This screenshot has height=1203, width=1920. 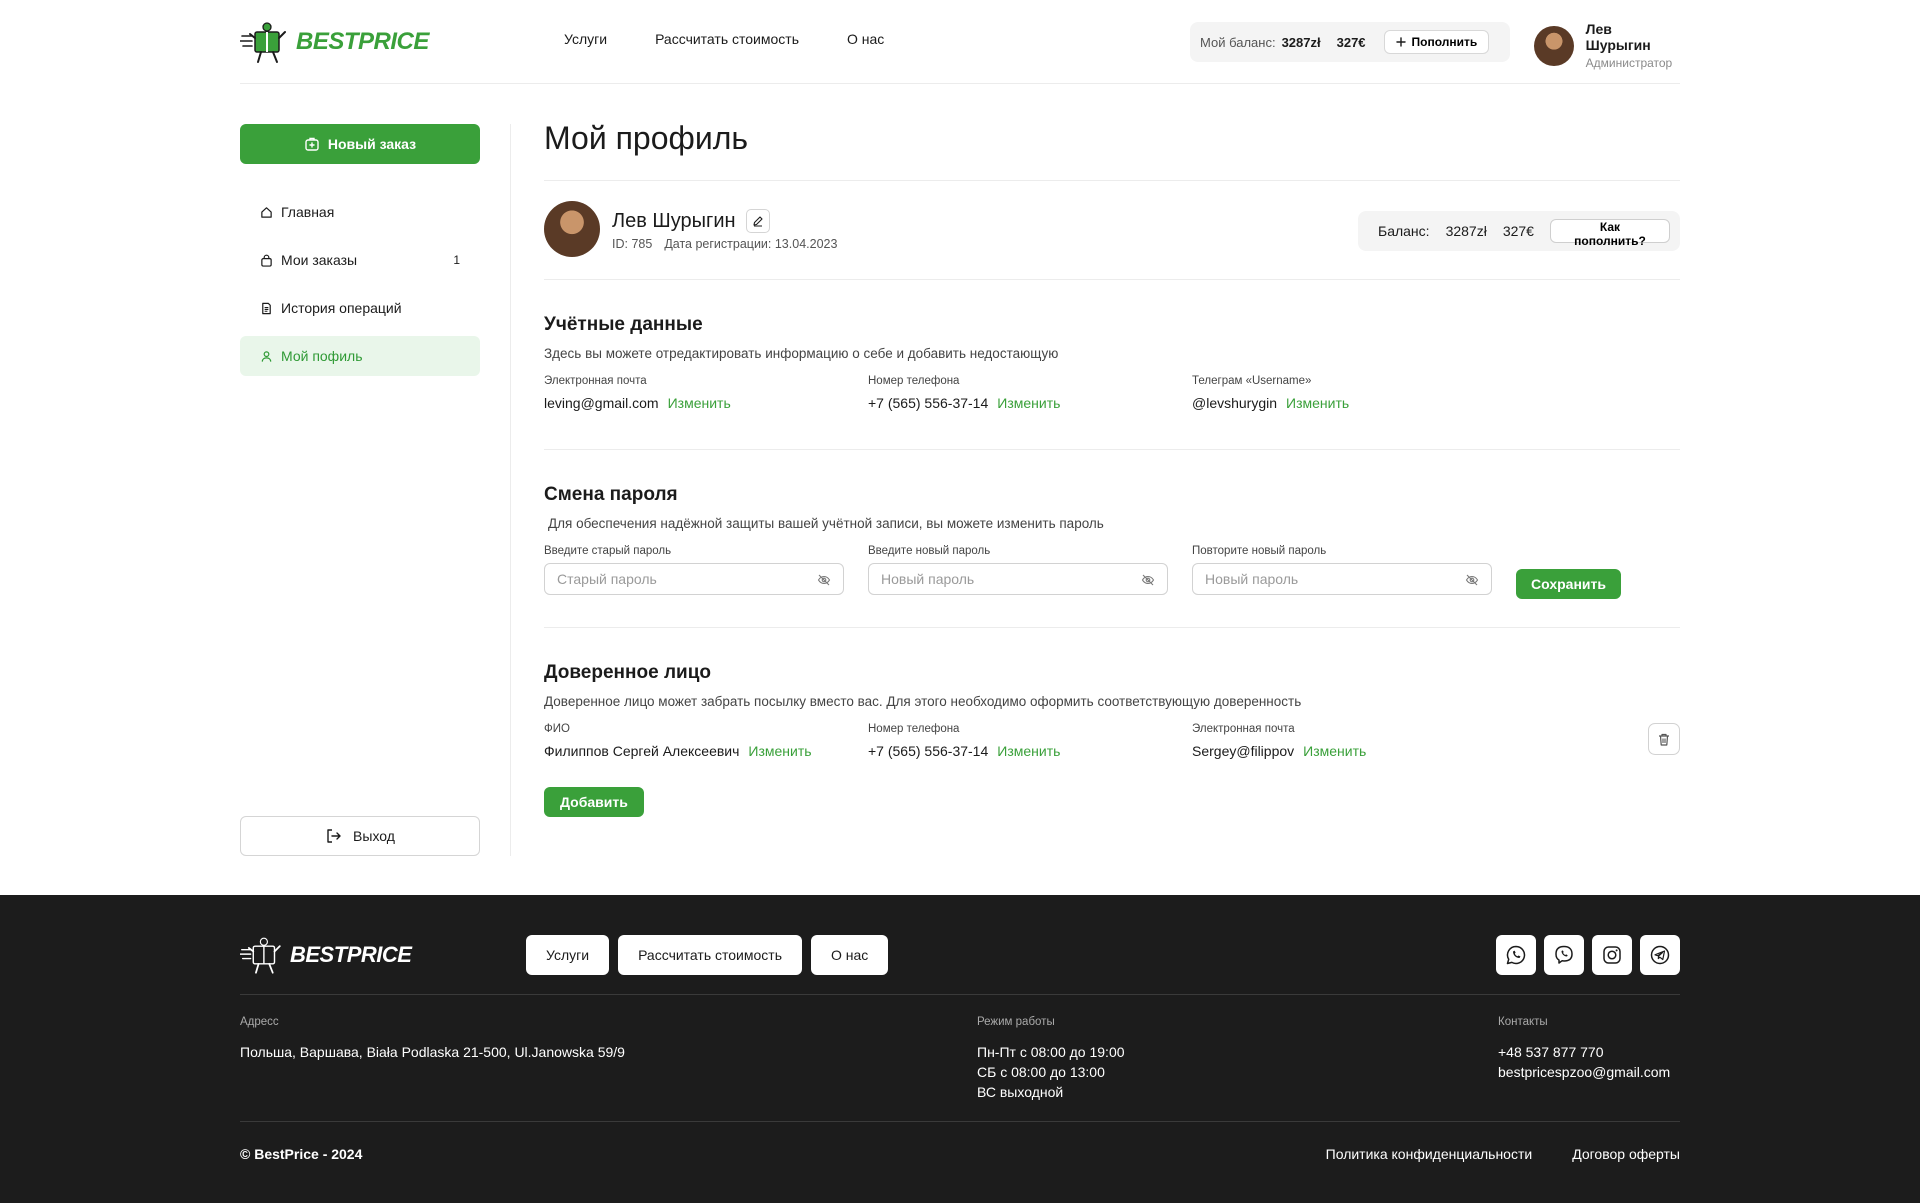 I want to click on footer-logo: BESTPRICE, so click(x=326, y=955).